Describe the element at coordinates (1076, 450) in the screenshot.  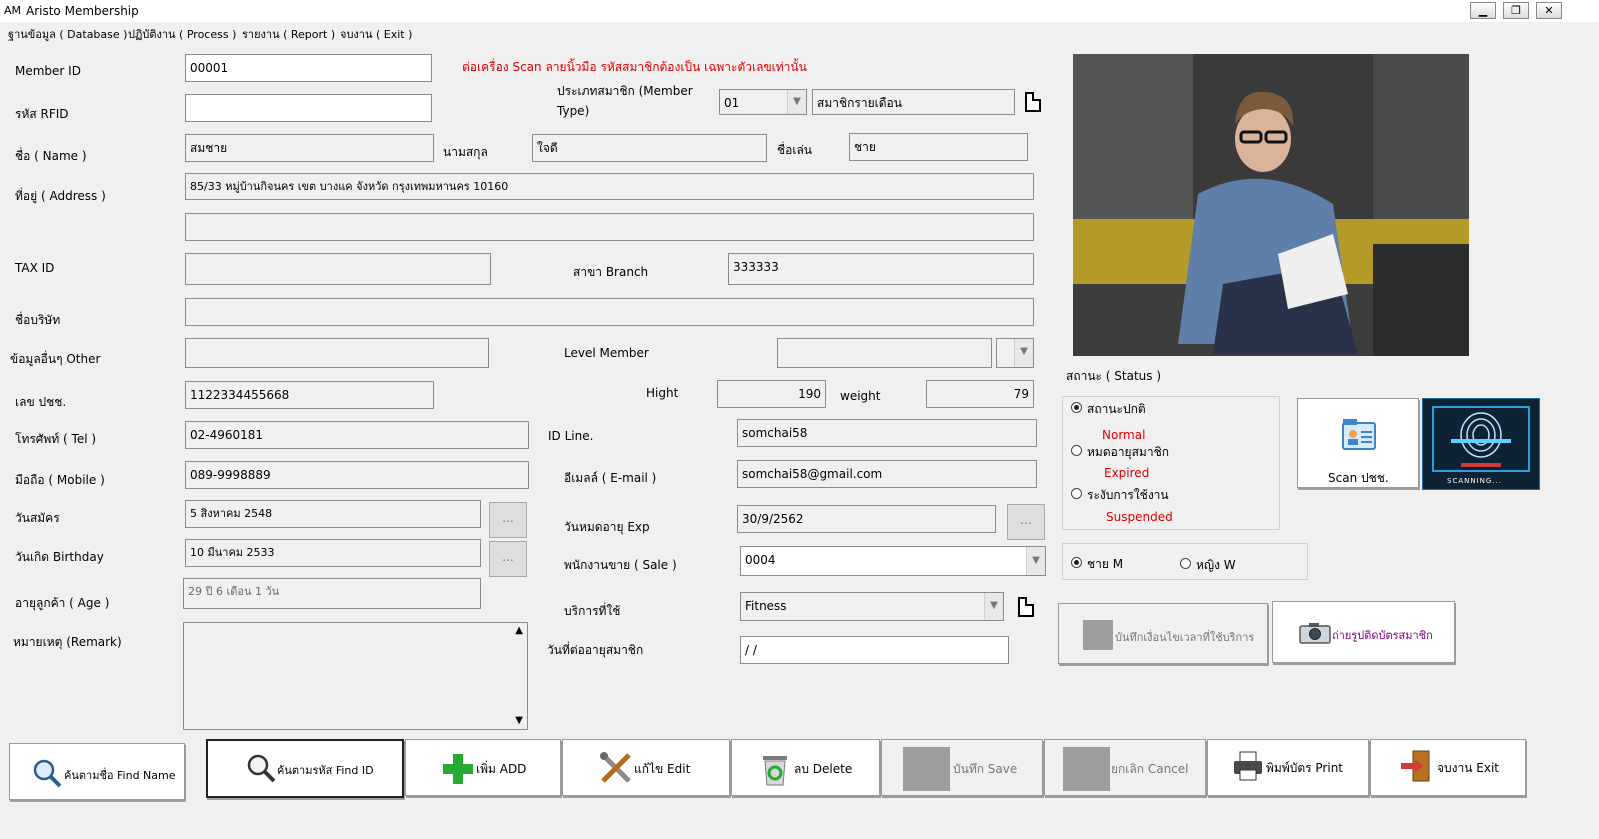
I see `status-expired-radio` at that location.